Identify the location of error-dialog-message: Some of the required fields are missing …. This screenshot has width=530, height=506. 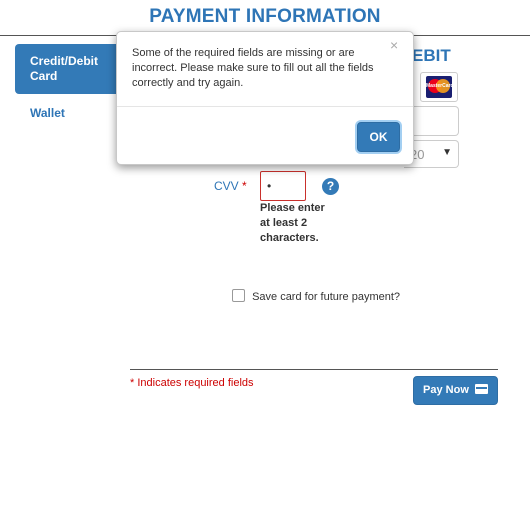
(253, 68).